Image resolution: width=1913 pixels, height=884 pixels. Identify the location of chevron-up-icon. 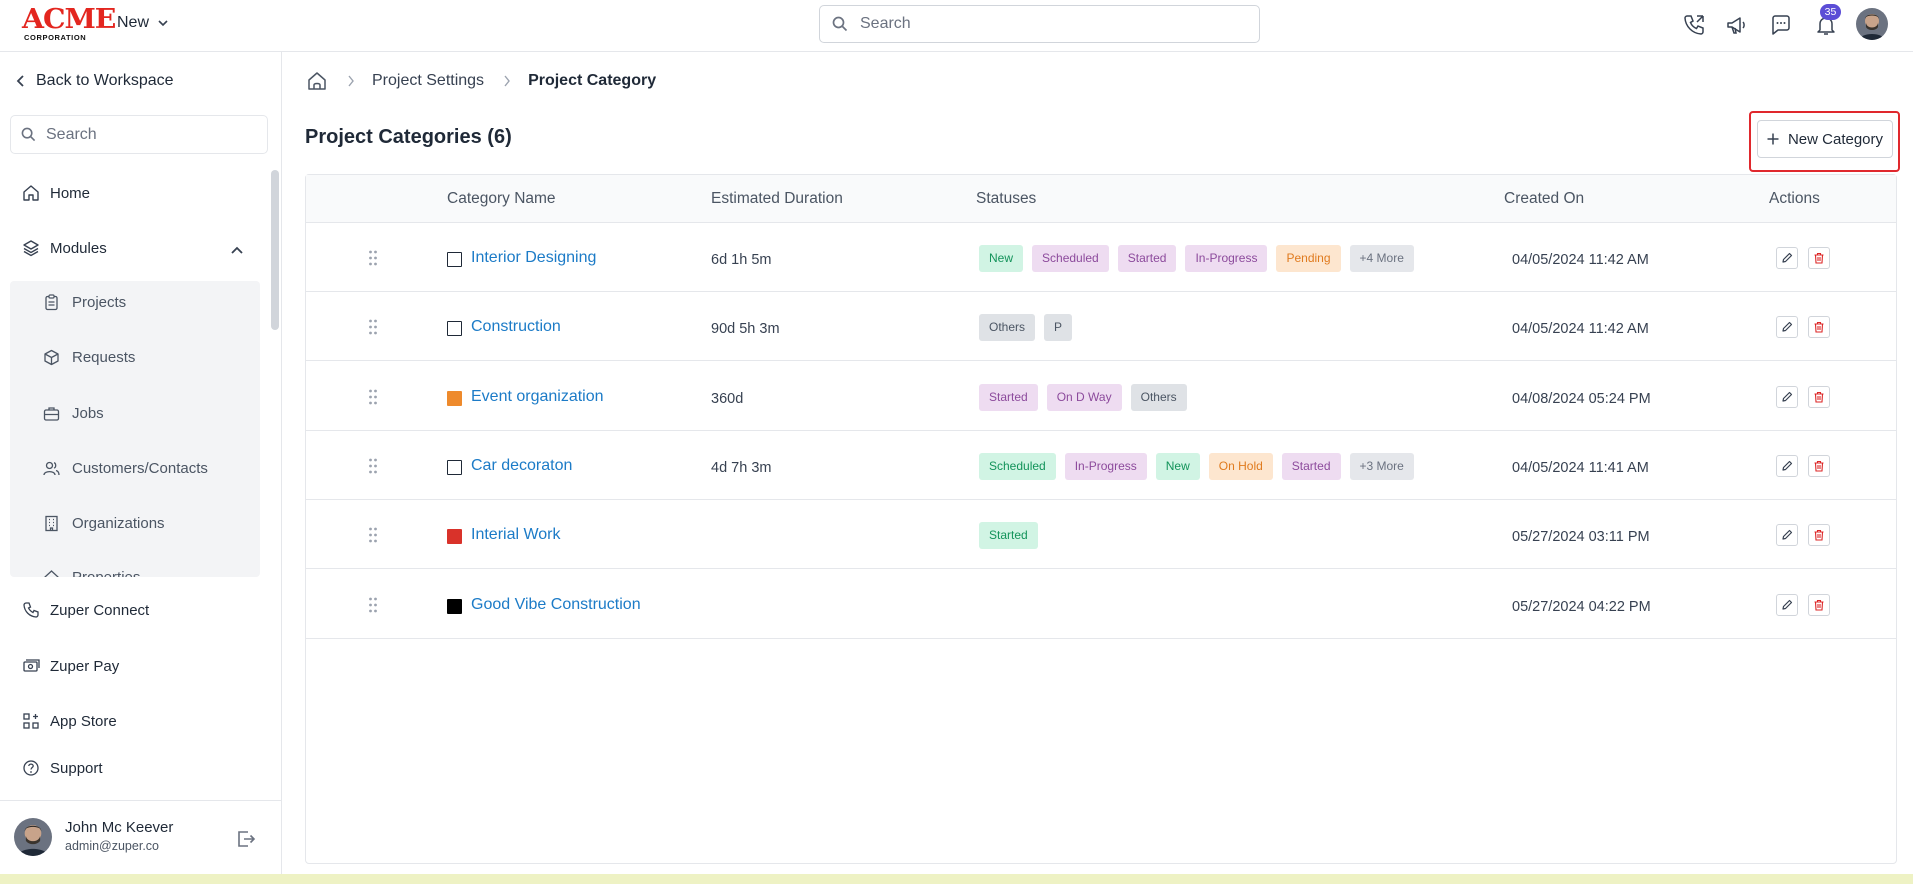
(237, 250).